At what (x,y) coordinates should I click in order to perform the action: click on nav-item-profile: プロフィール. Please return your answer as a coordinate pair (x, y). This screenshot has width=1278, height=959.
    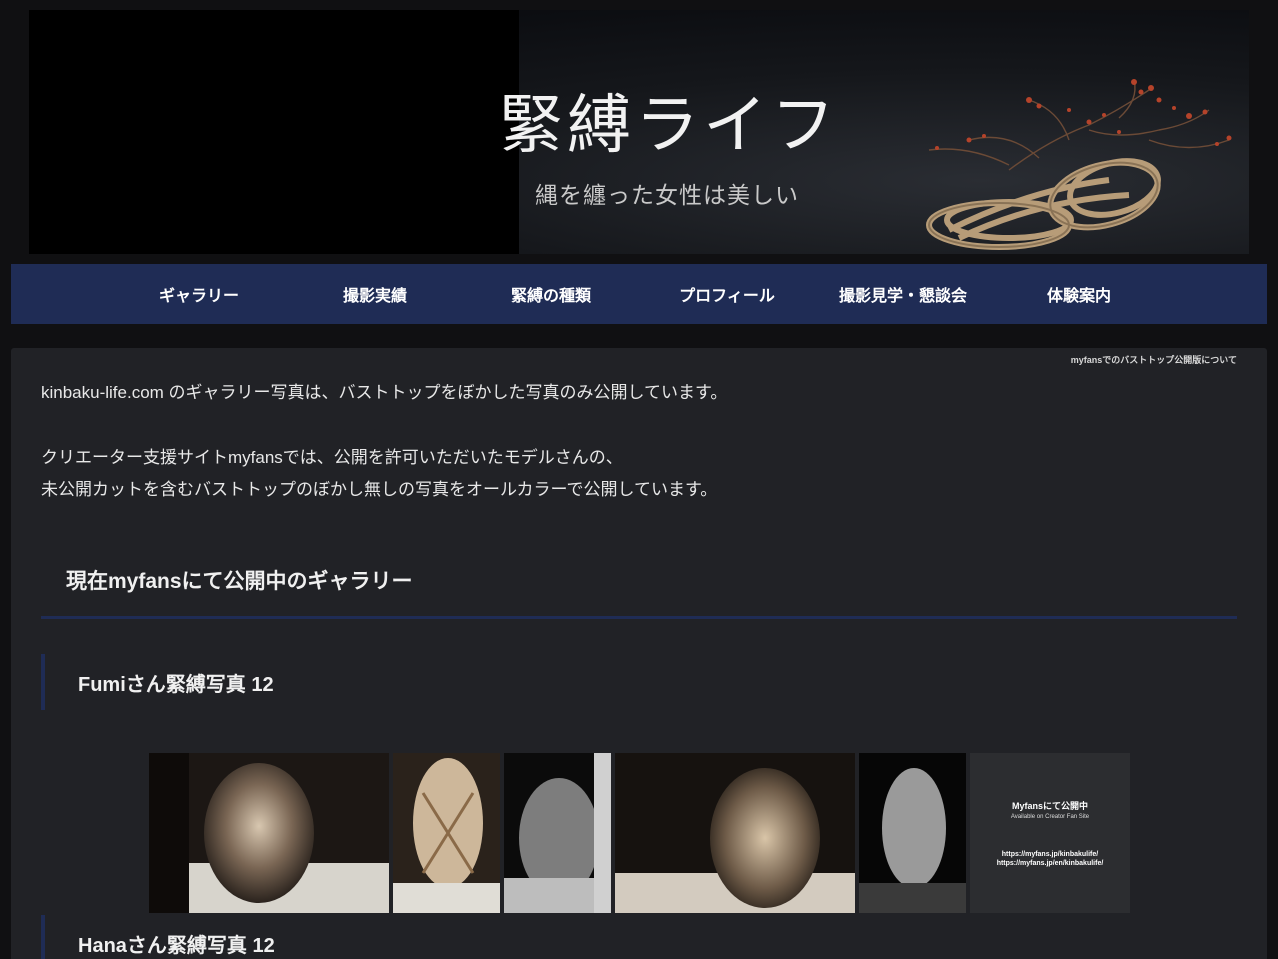
    Looking at the image, I should click on (727, 294).